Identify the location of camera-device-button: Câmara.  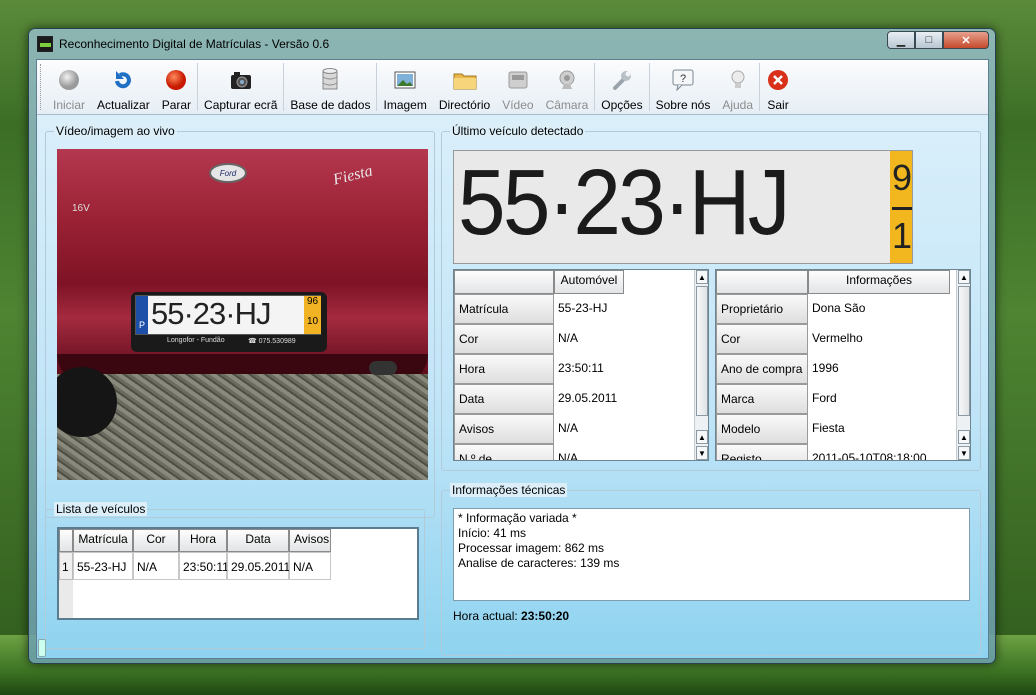
(567, 87).